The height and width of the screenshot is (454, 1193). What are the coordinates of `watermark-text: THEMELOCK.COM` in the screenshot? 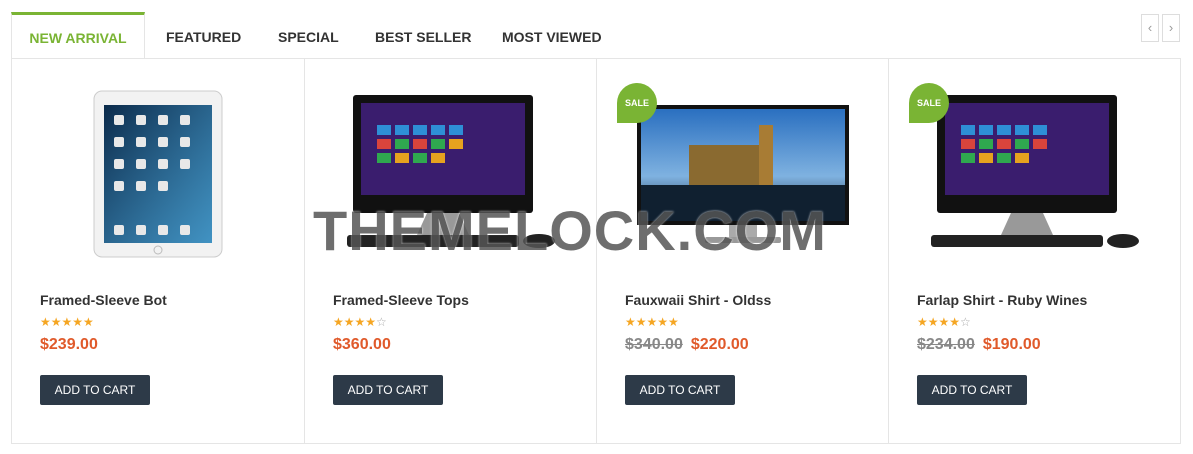 It's located at (570, 230).